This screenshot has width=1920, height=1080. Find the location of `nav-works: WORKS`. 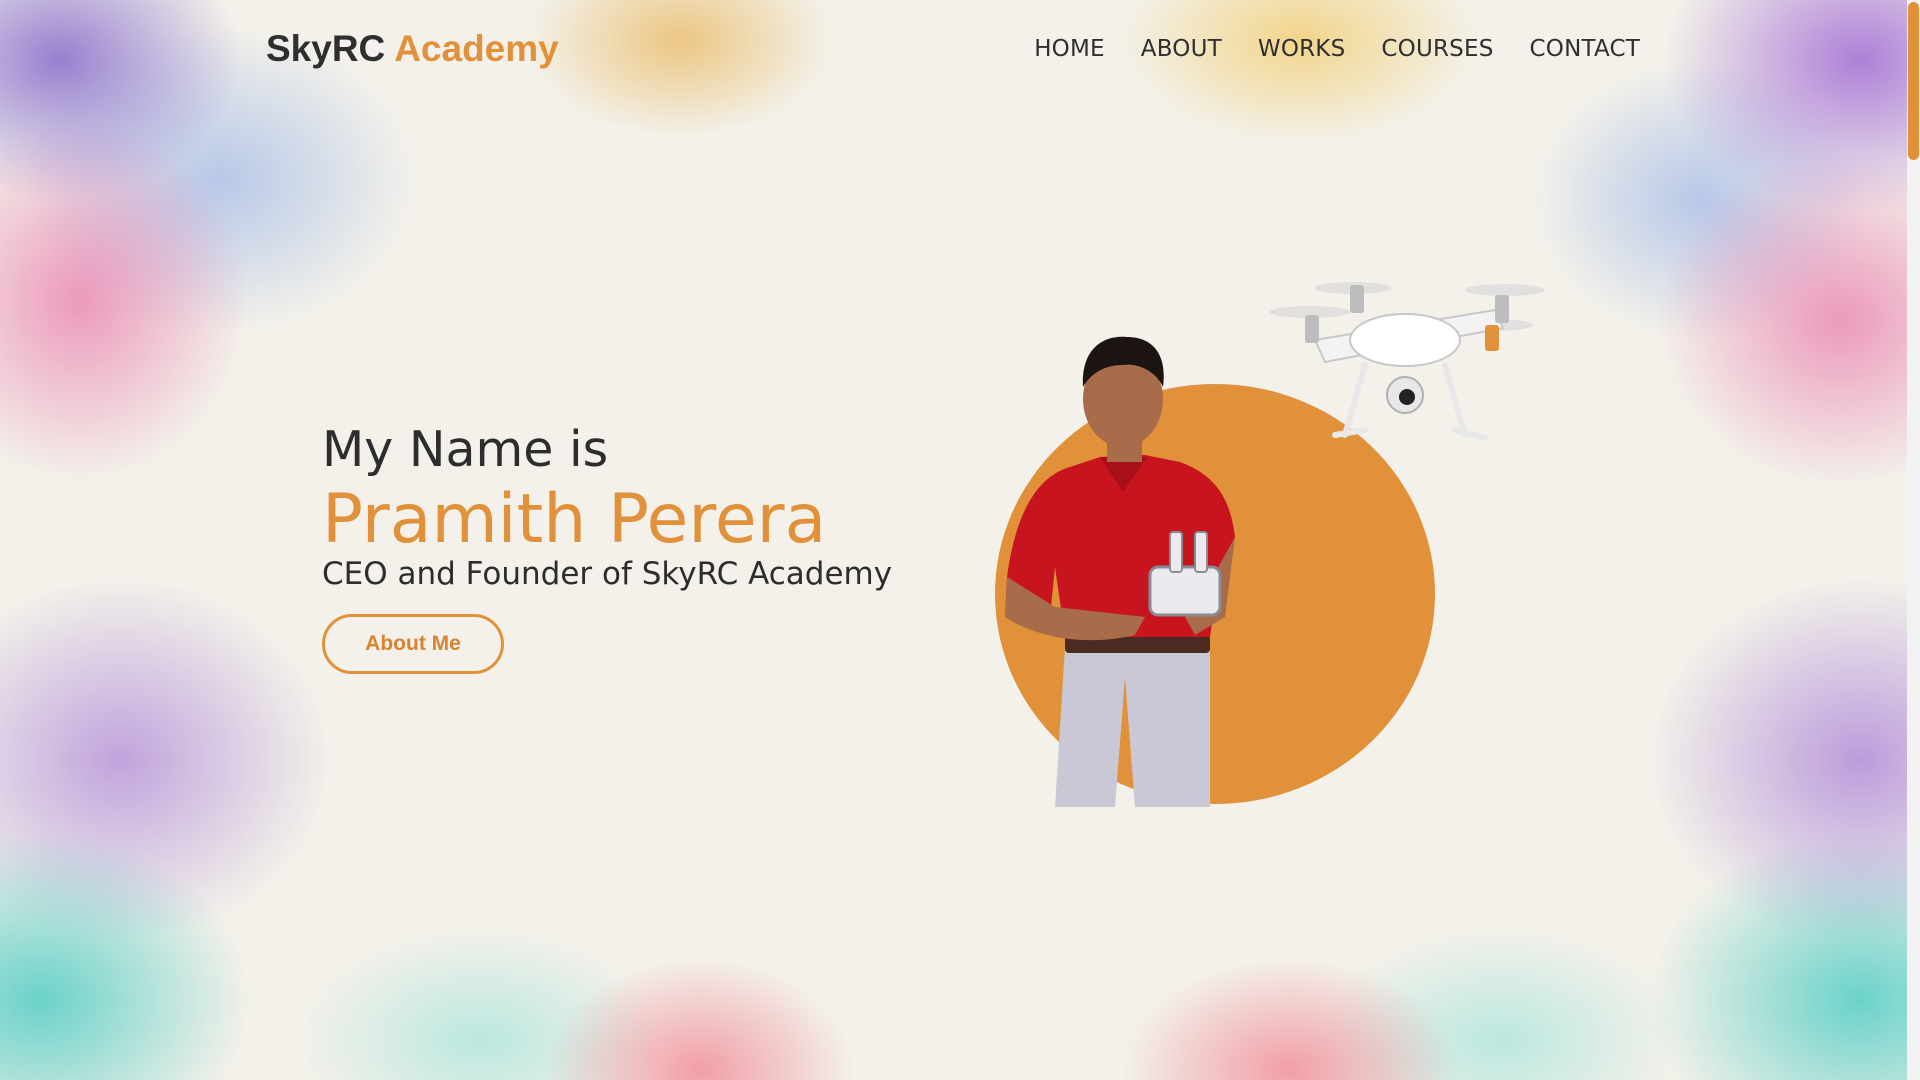

nav-works: WORKS is located at coordinates (1302, 49).